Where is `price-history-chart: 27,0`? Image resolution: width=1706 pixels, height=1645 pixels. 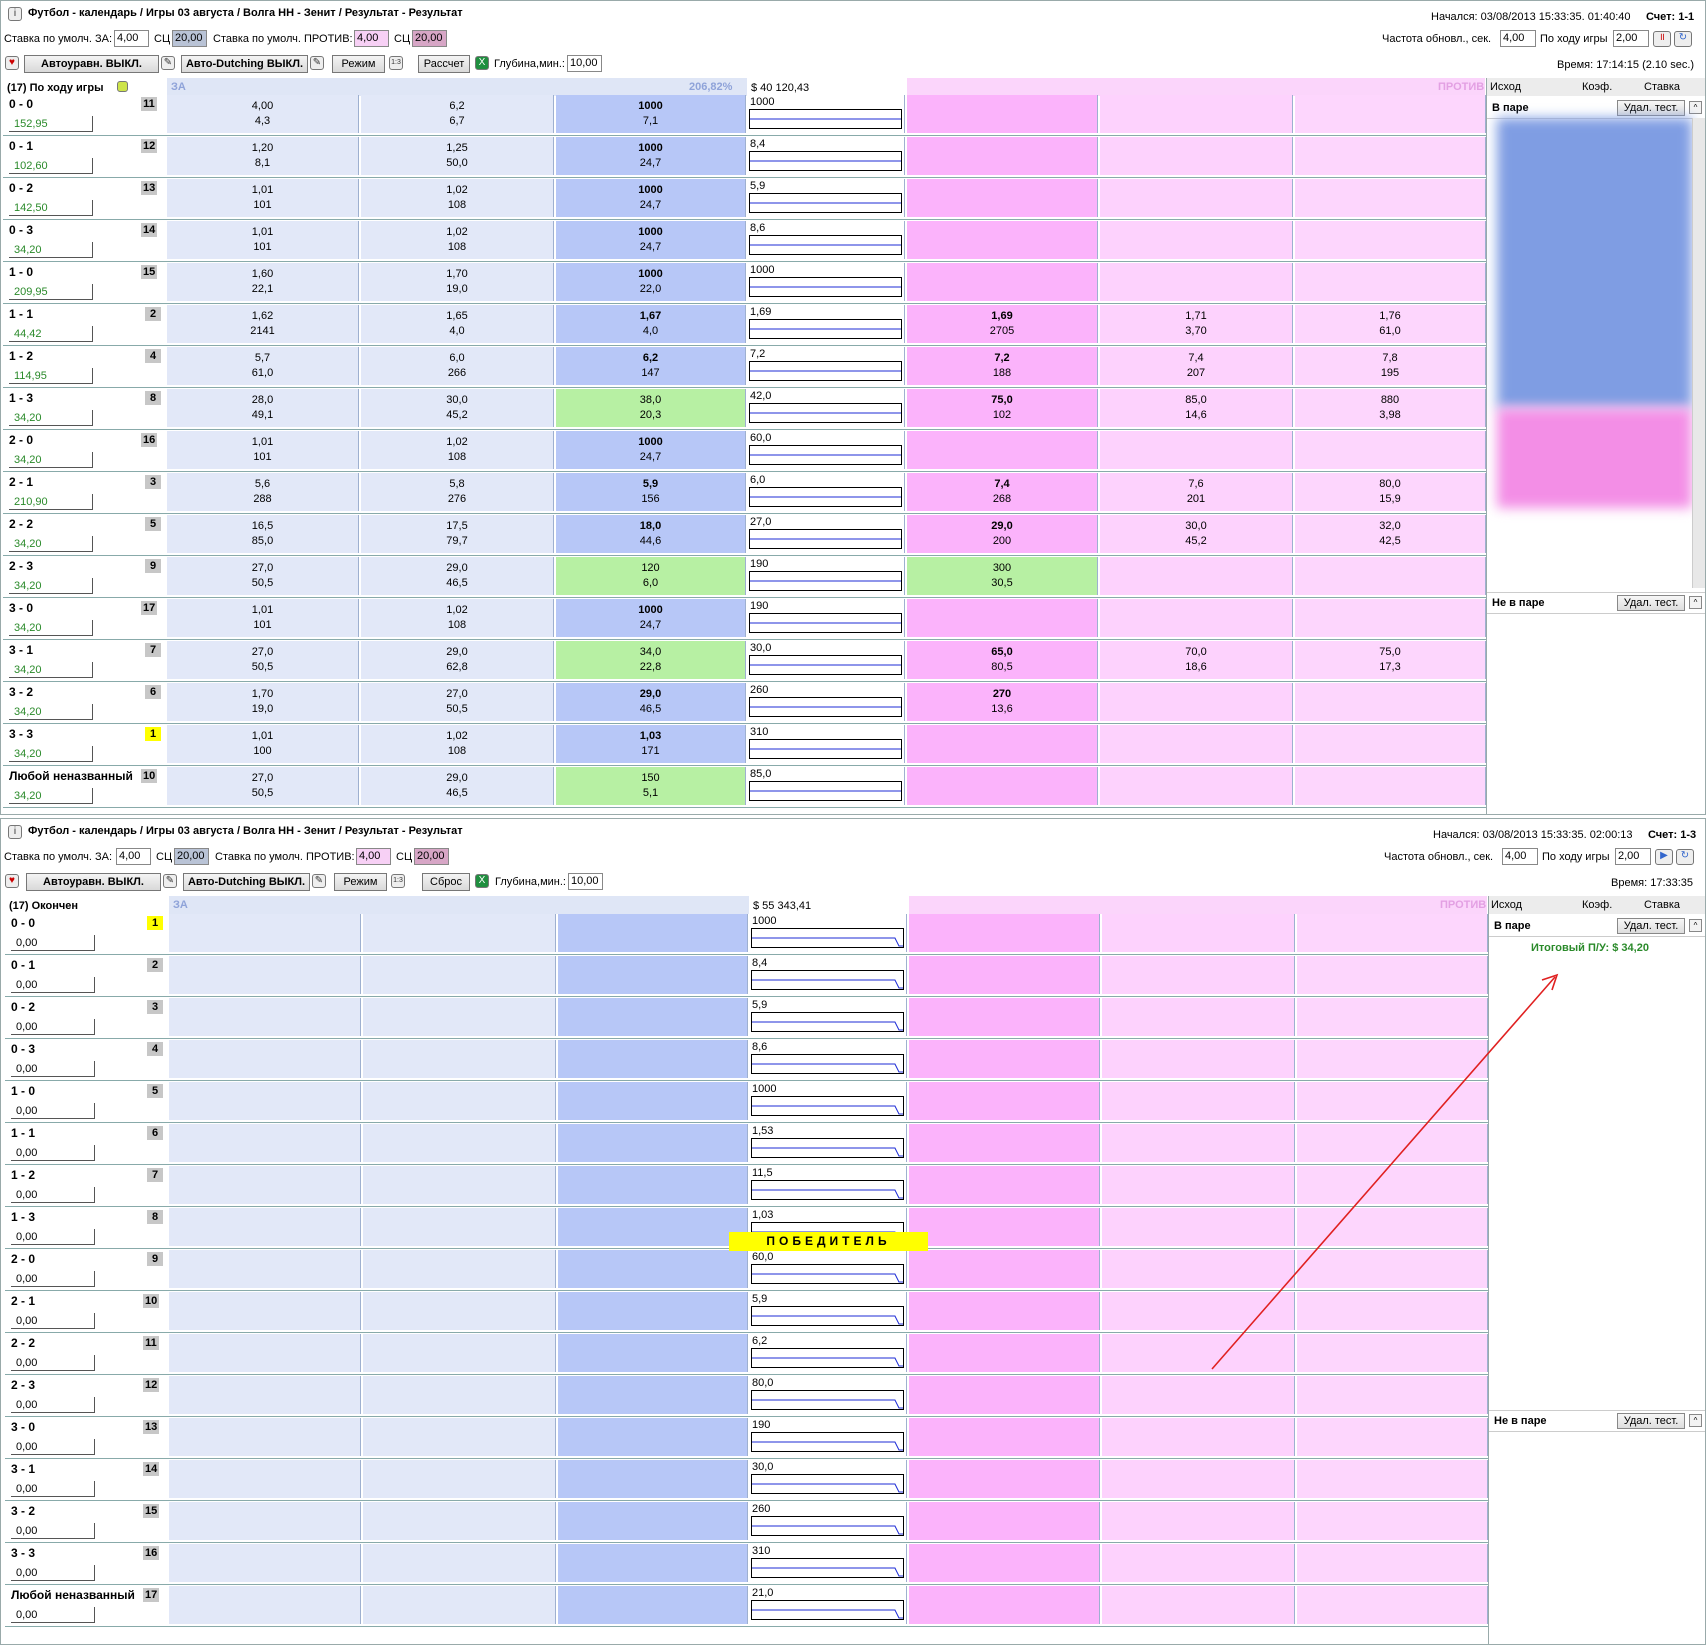 price-history-chart: 27,0 is located at coordinates (826, 534).